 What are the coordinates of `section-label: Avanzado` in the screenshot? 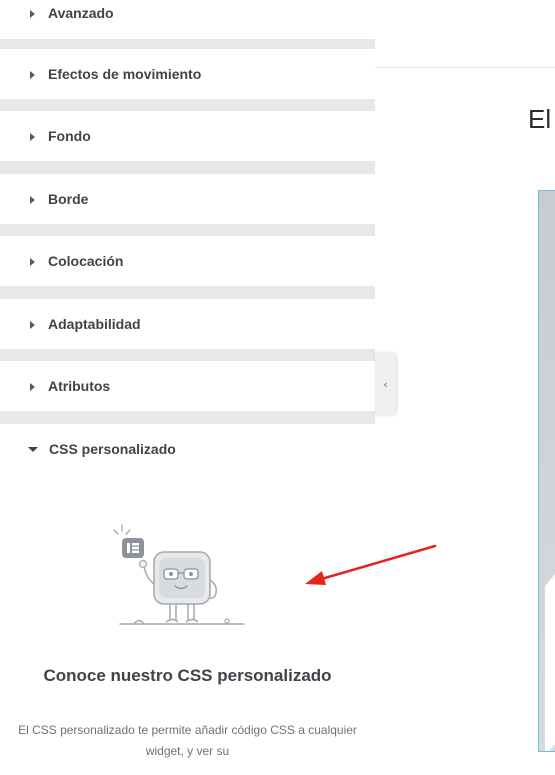 It's located at (81, 13).